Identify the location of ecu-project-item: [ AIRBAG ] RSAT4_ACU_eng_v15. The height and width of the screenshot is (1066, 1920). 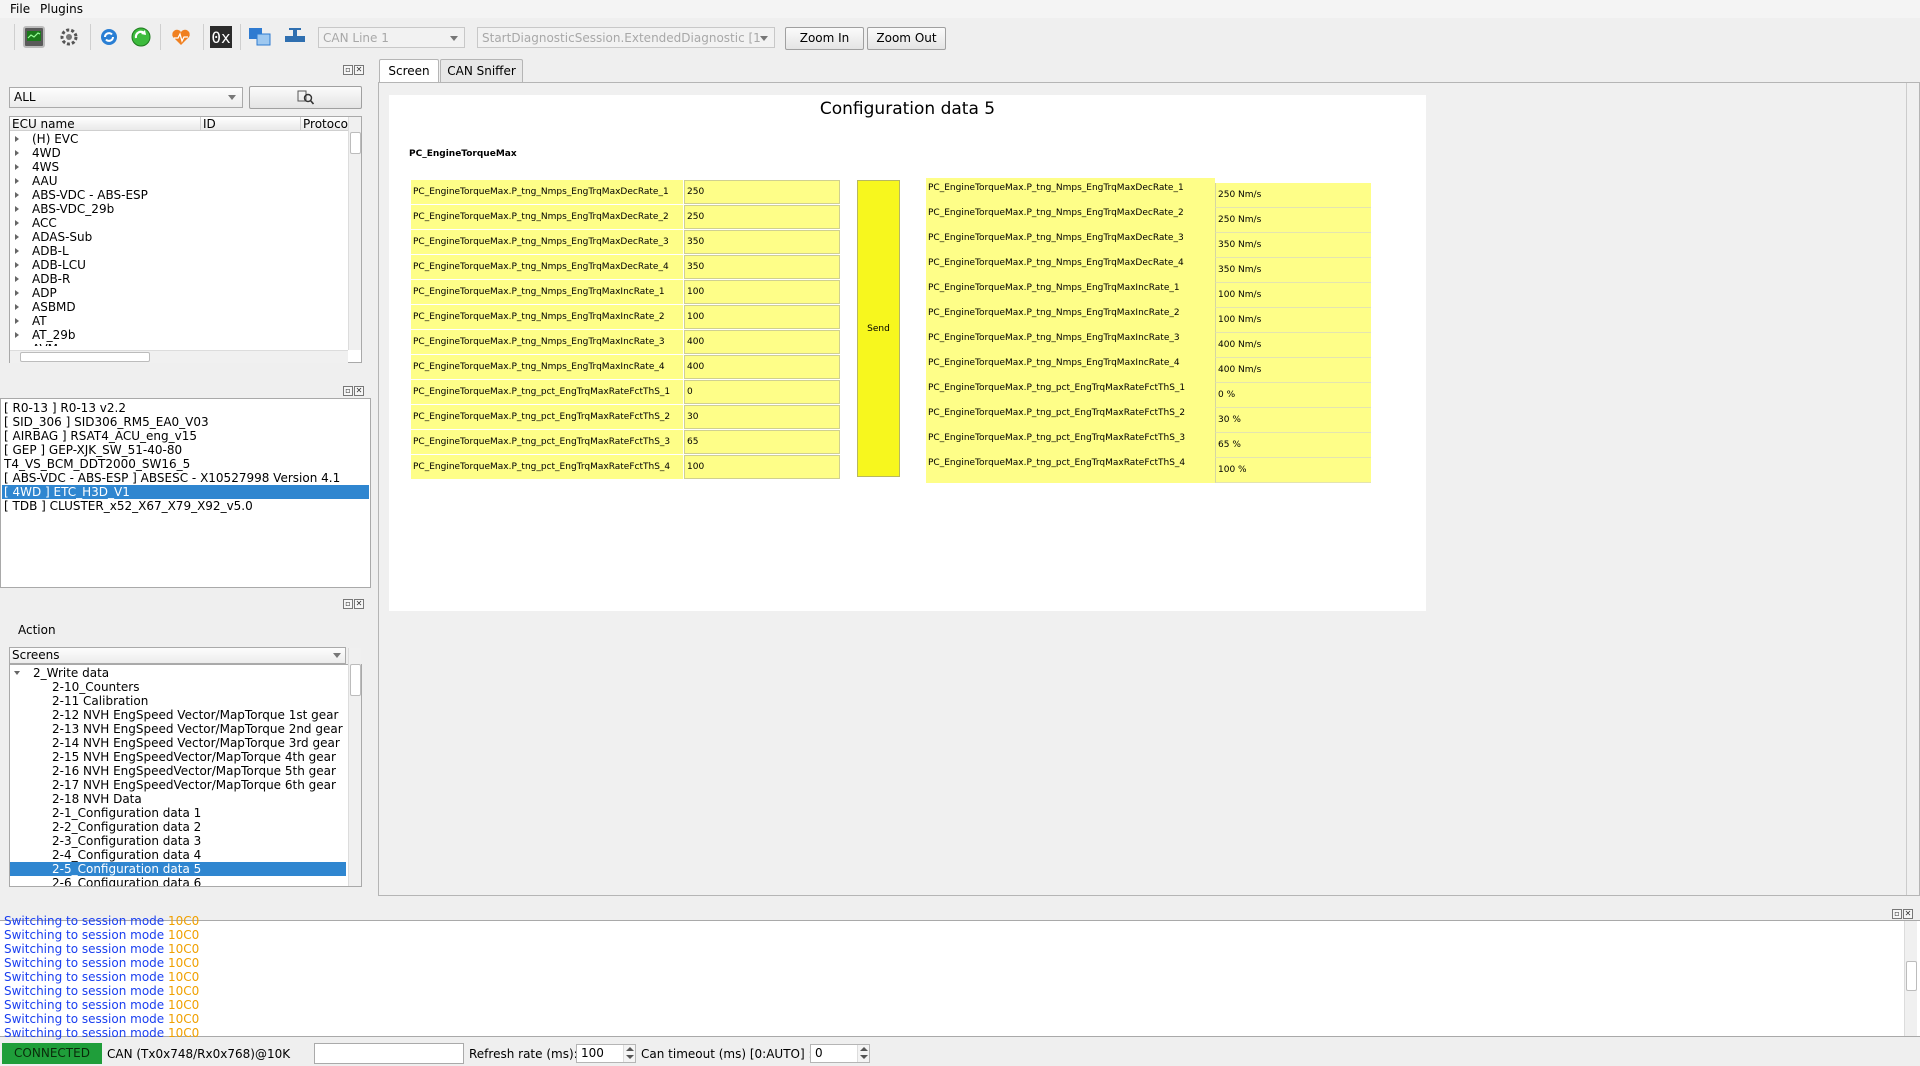
(100, 436).